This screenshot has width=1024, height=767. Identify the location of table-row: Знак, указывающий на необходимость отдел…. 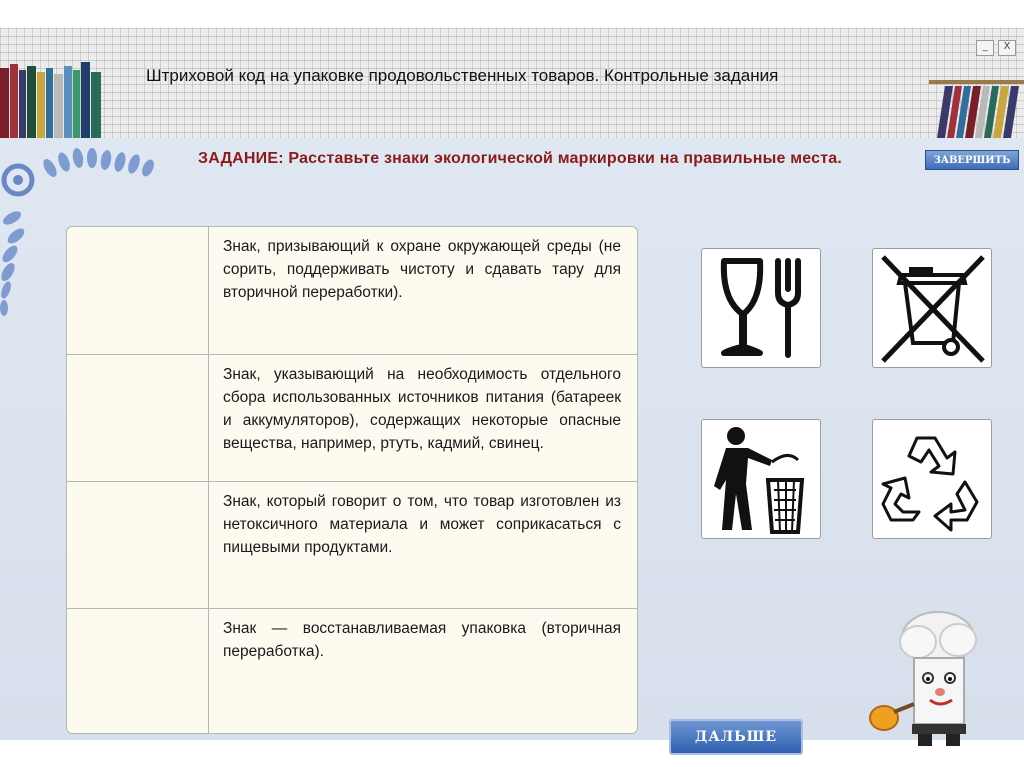
(352, 418).